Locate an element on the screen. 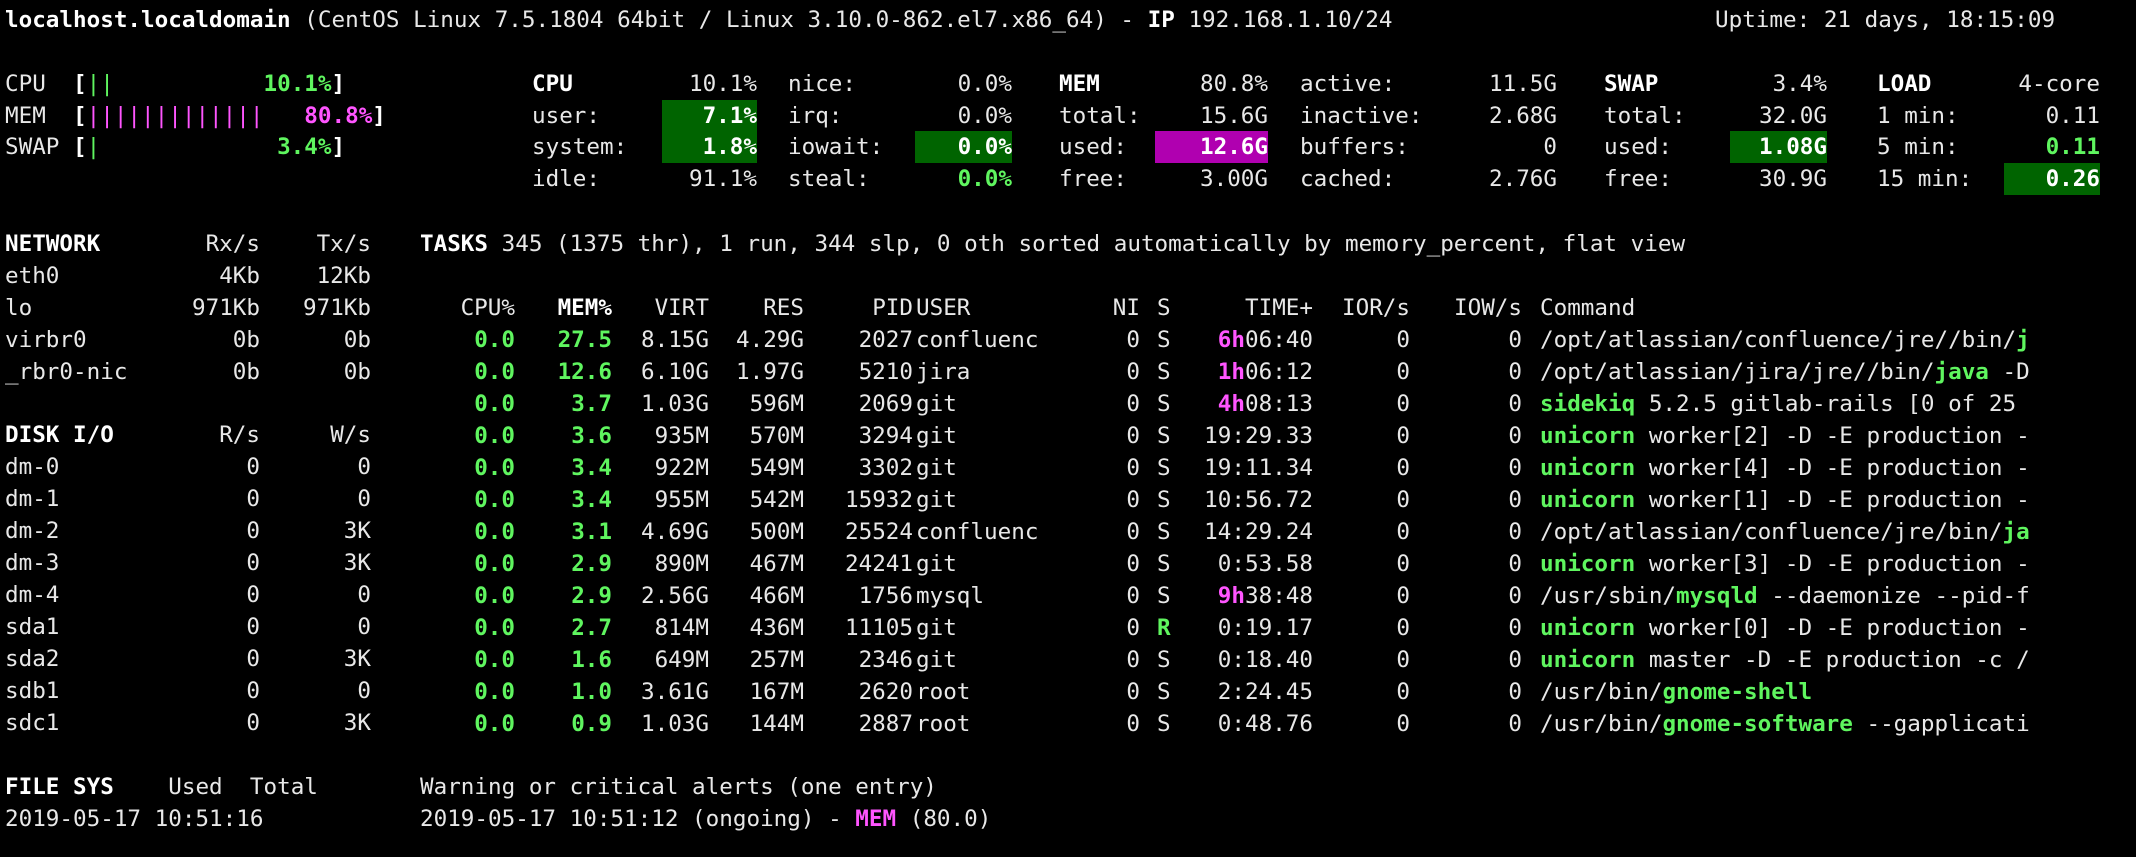 This screenshot has height=857, width=2136. process-command-args: worker[1] -D -E production - is located at coordinates (1832, 500).